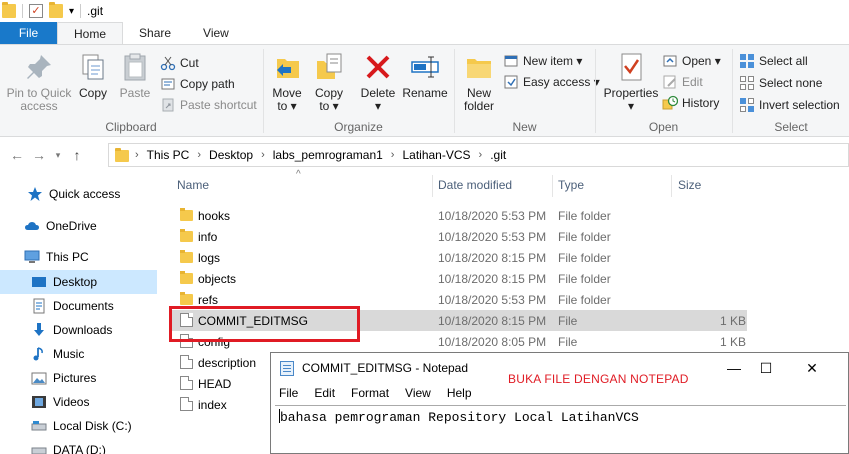 The image size is (849, 454). What do you see at coordinates (39, 282) in the screenshot?
I see `desktop-icon` at bounding box center [39, 282].